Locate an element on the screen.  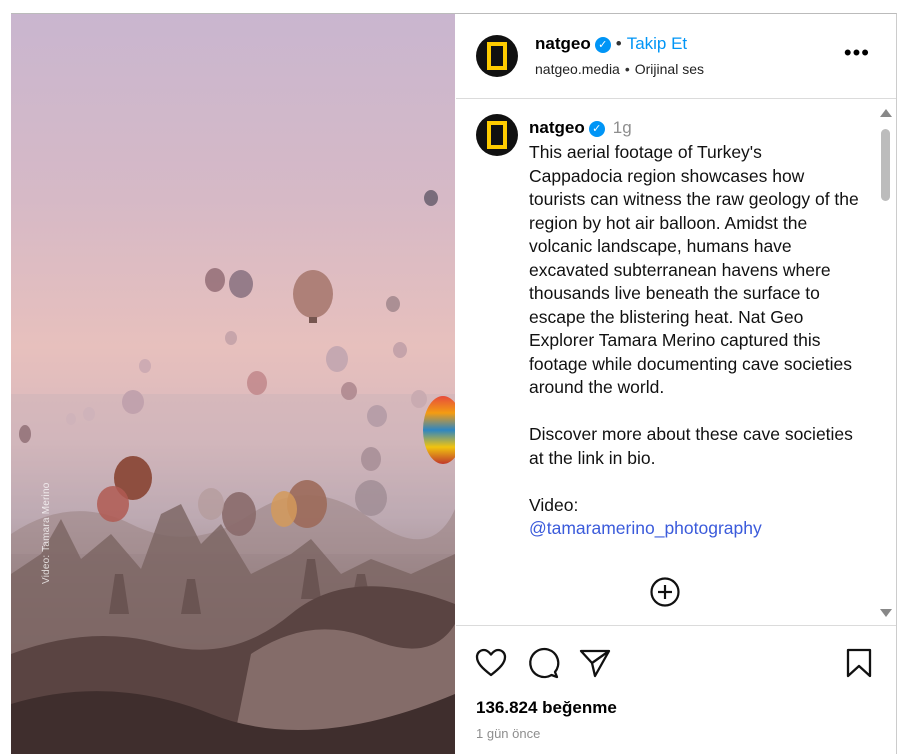
header-subline: natgeo.media • Orijinal ses is located at coordinates (619, 69).